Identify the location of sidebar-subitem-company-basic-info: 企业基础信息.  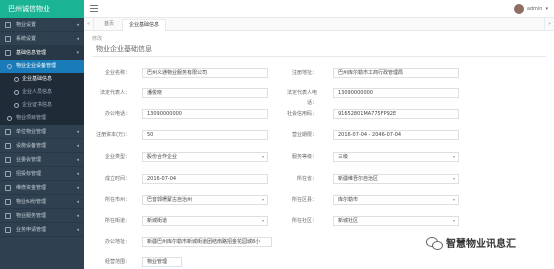
(42, 79).